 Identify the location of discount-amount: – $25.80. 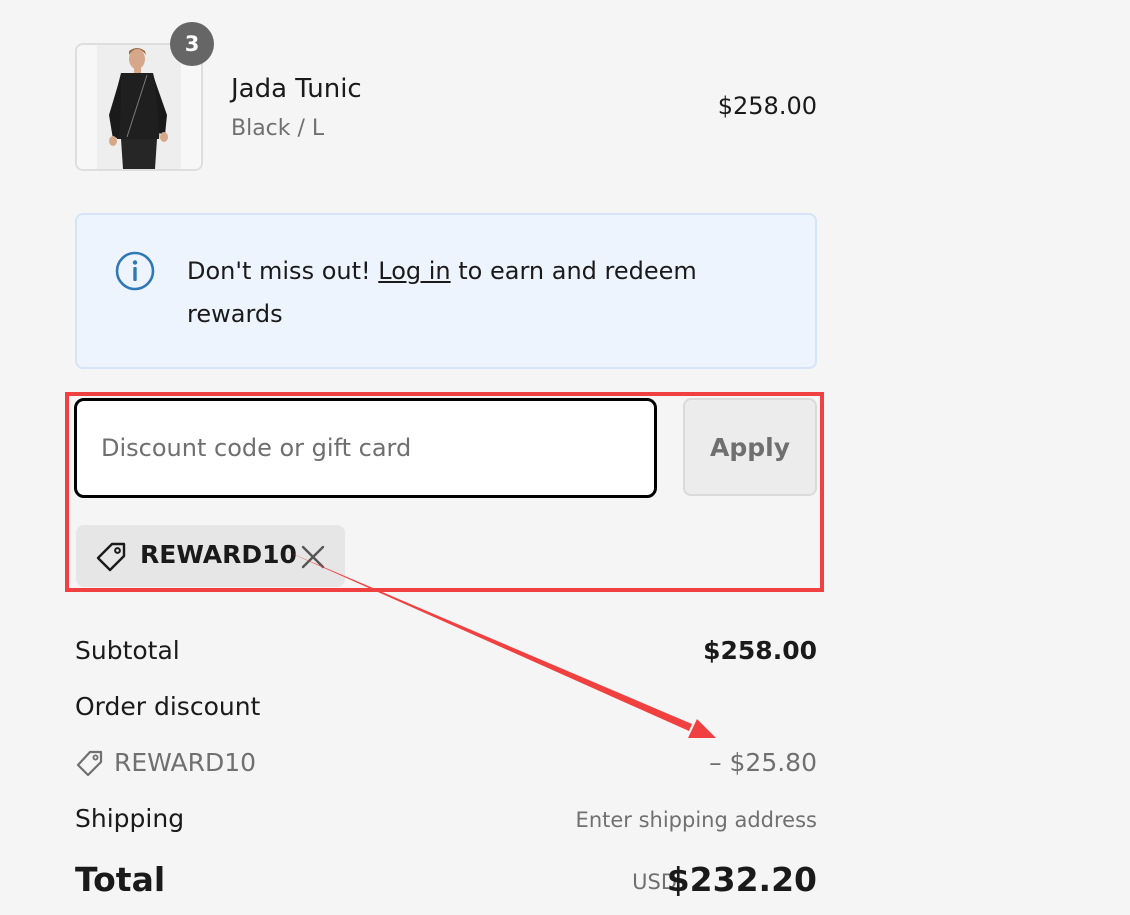
(763, 762).